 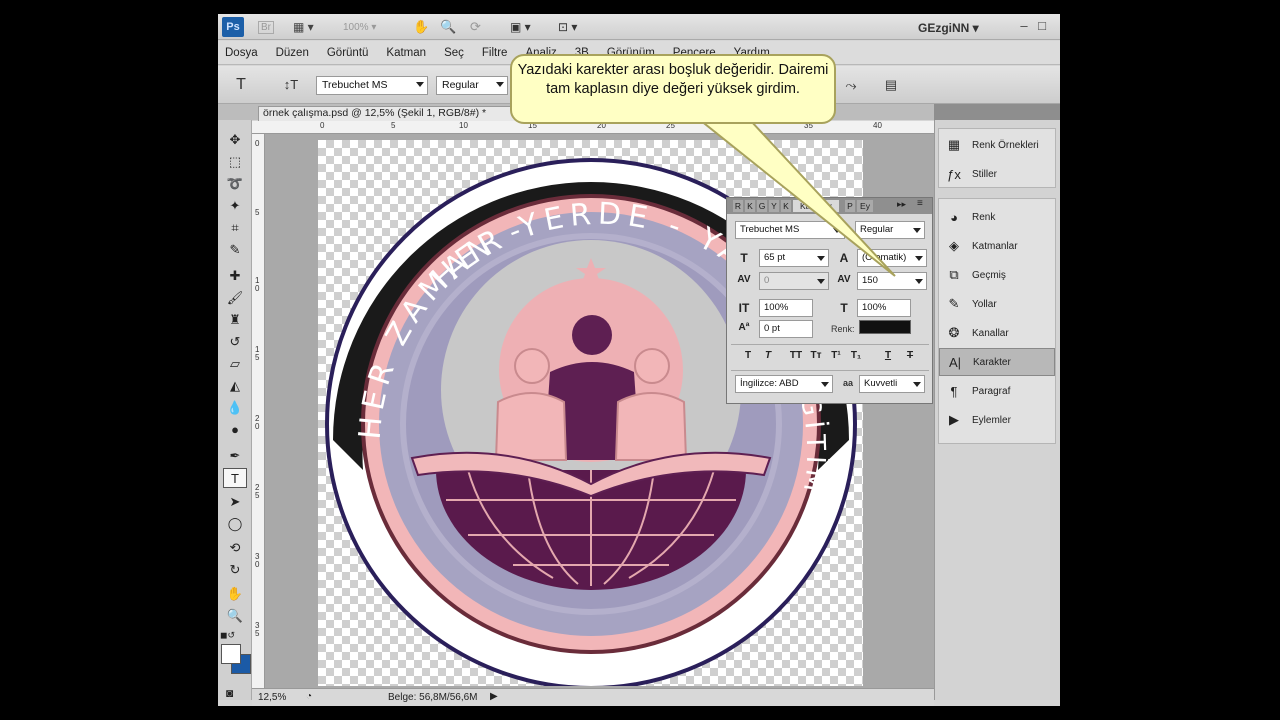 What do you see at coordinates (997, 246) in the screenshot?
I see `dock-item-layers: ◈ Katmanlar` at bounding box center [997, 246].